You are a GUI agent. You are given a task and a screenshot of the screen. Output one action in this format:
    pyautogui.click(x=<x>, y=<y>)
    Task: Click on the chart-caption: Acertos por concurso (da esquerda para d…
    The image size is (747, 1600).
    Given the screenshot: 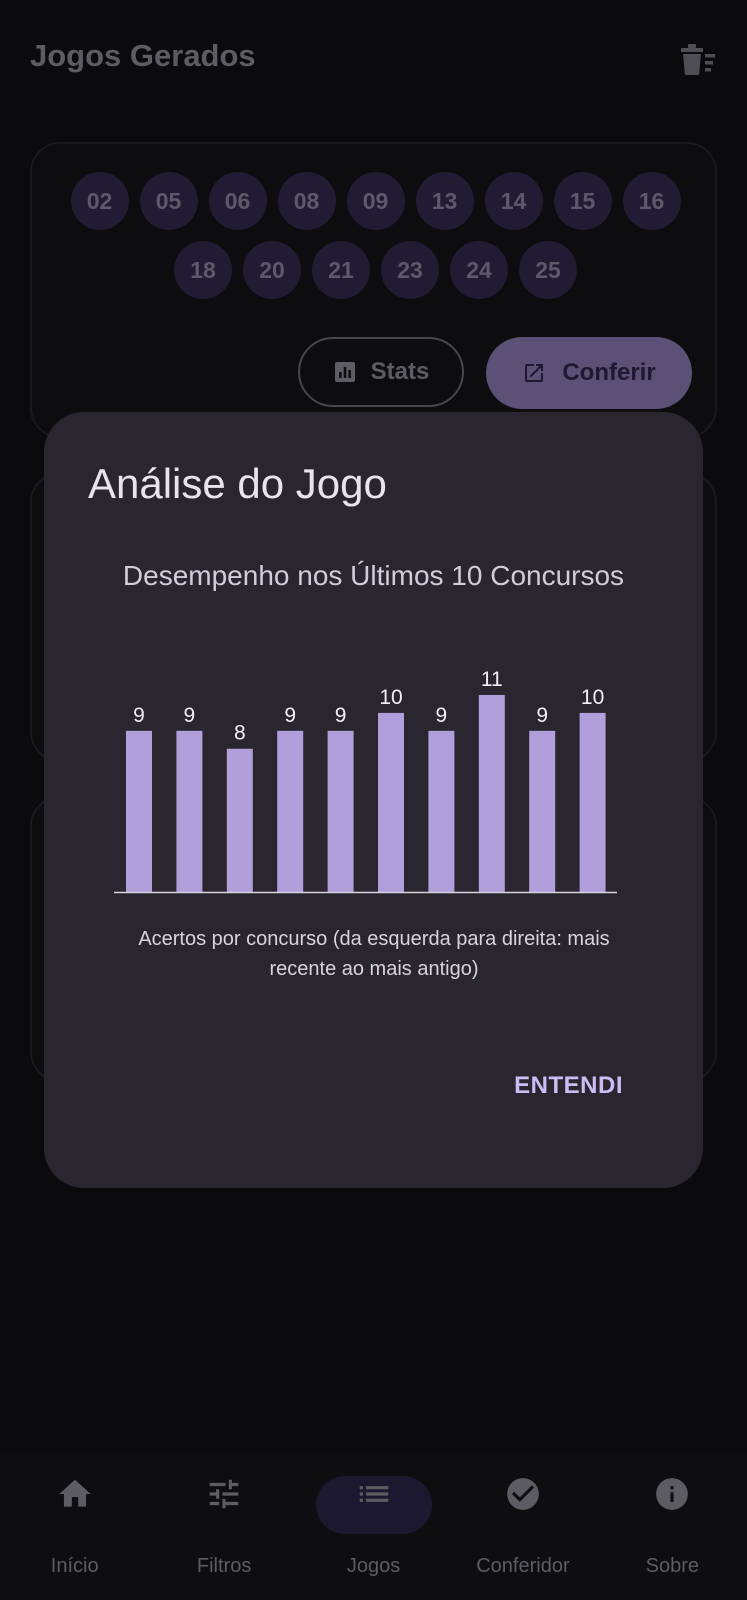 What is the action you would take?
    pyautogui.click(x=374, y=954)
    